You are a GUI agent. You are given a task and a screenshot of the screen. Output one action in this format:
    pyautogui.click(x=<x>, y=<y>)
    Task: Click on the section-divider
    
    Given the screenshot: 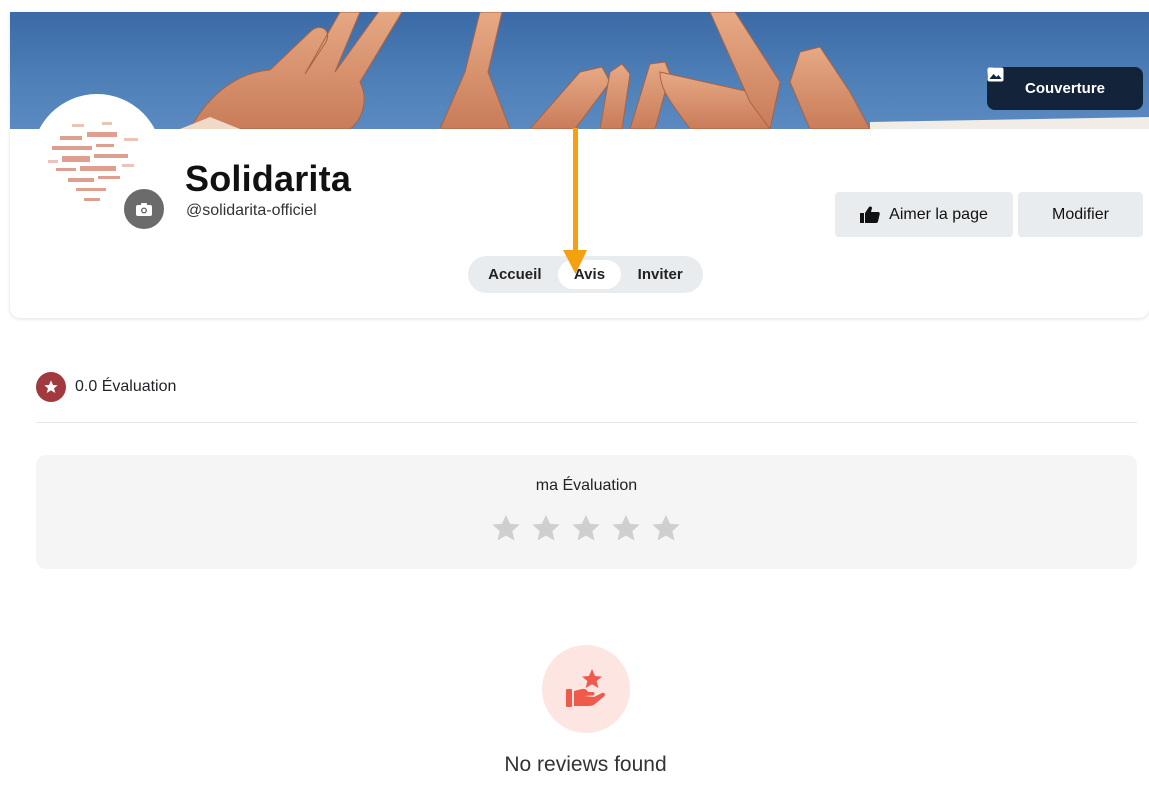 What is the action you would take?
    pyautogui.click(x=586, y=422)
    